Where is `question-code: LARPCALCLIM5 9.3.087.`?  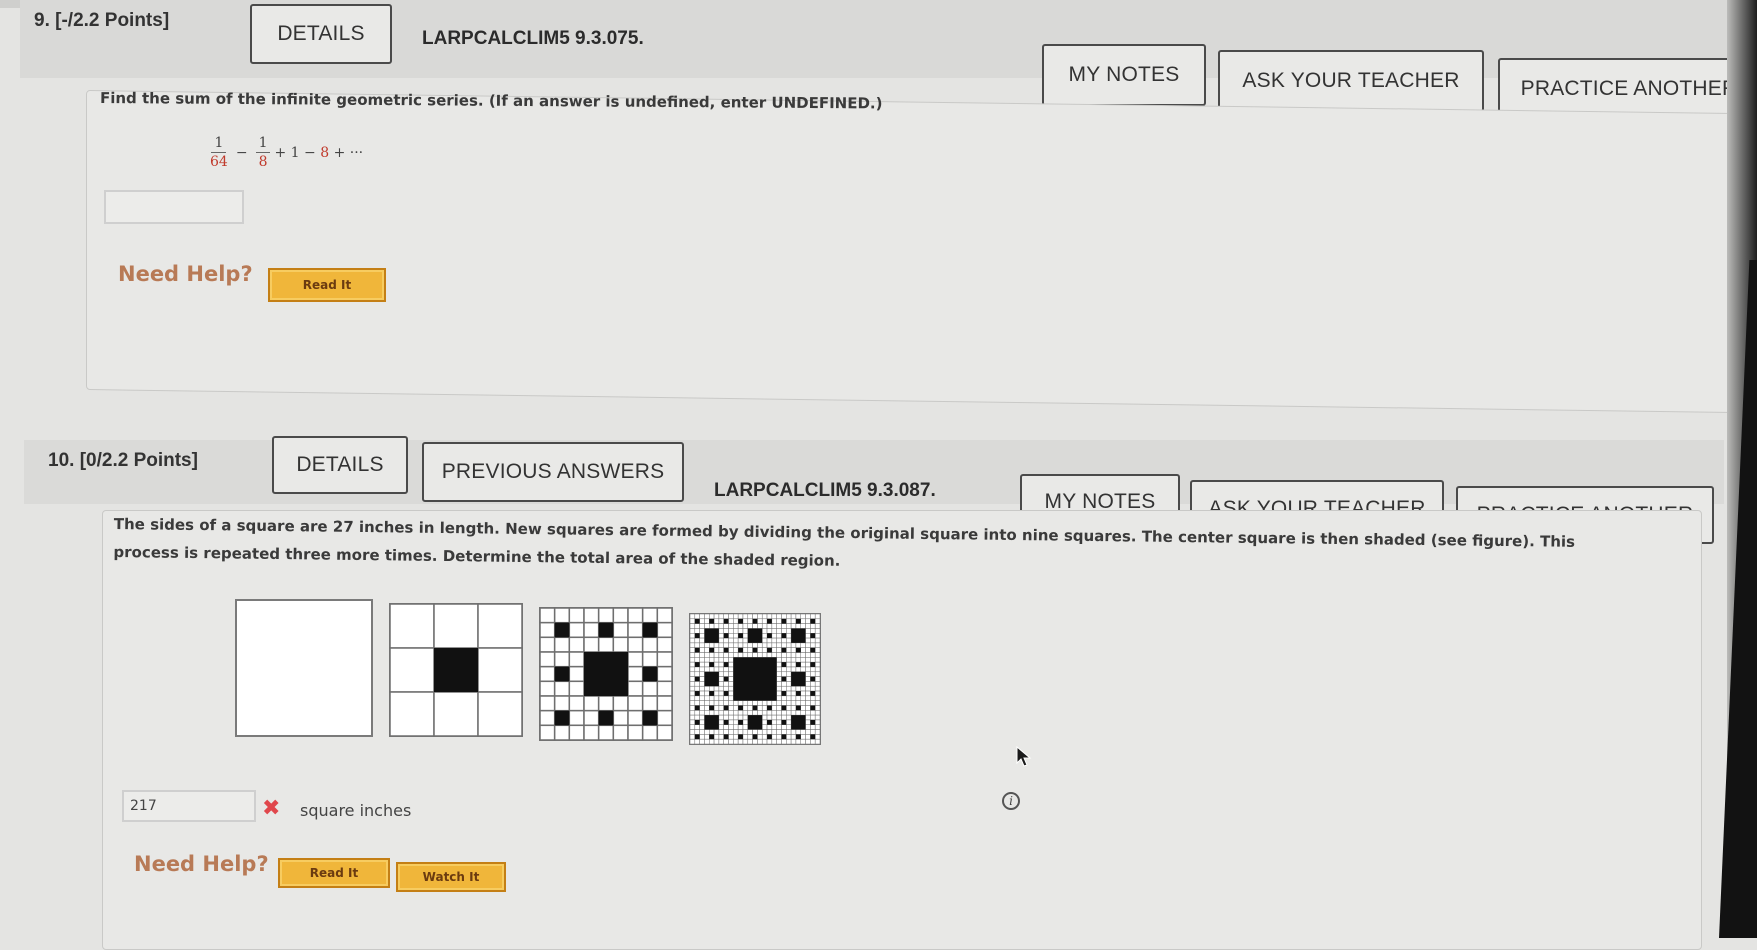 question-code: LARPCALCLIM5 9.3.087. is located at coordinates (825, 490).